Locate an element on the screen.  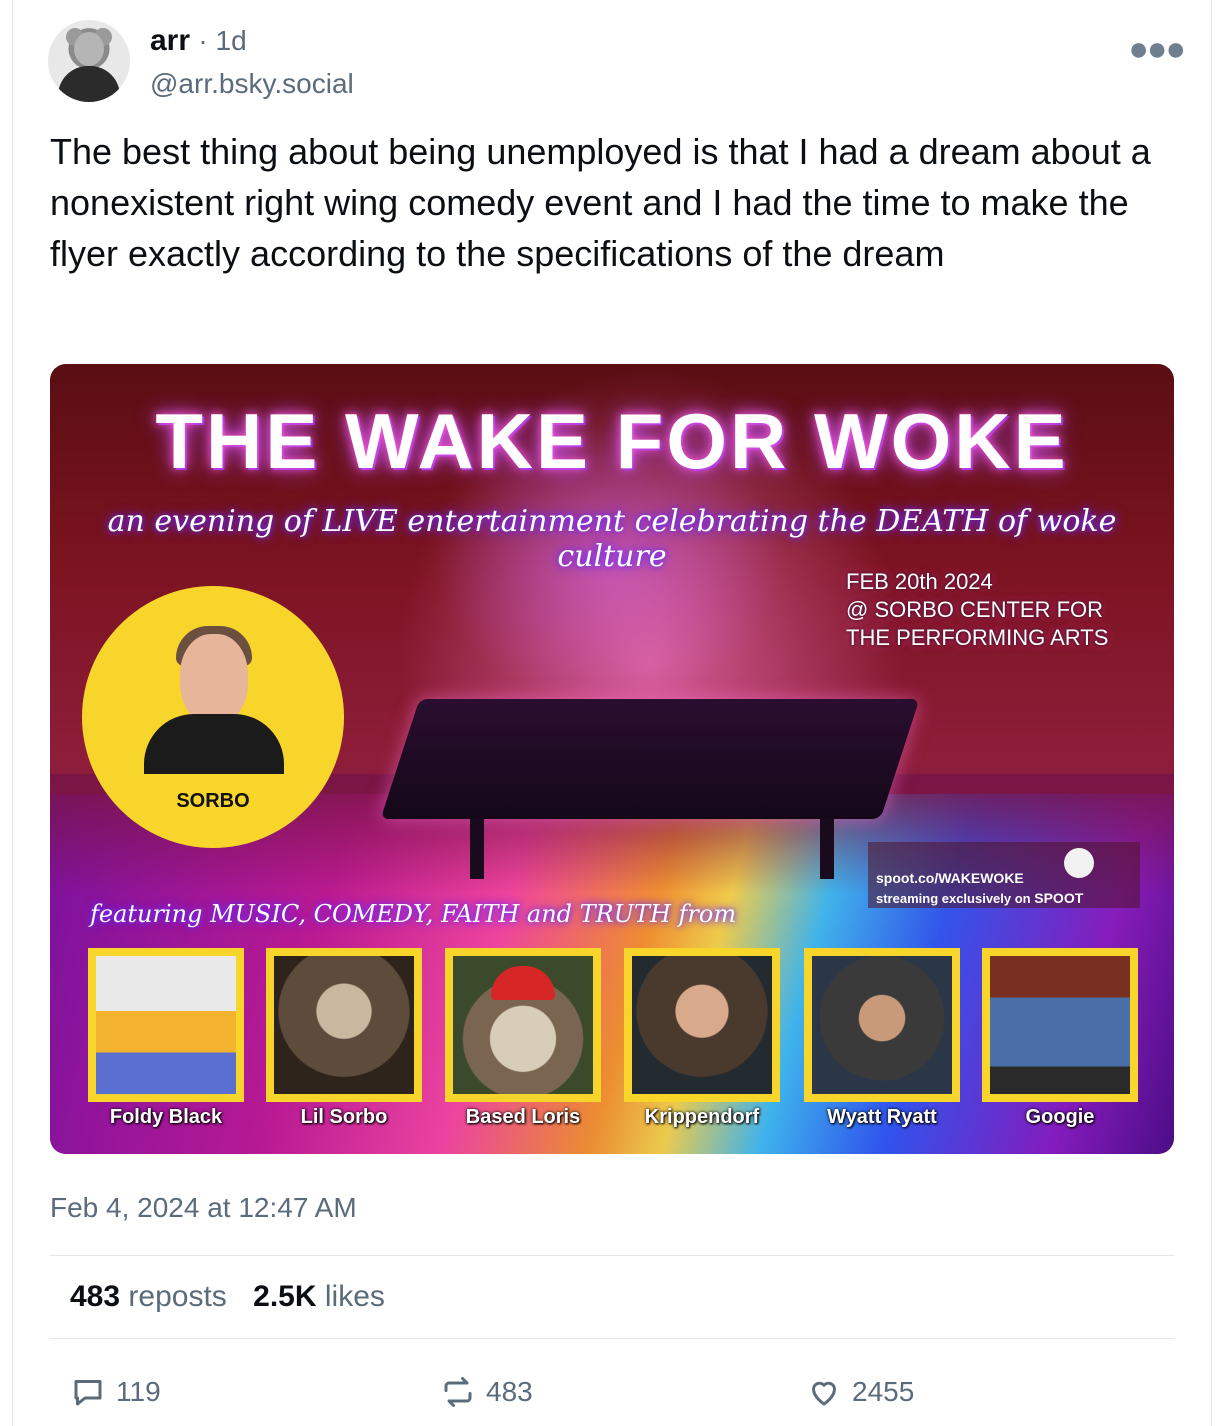
author-handle: @arr.bsky.social is located at coordinates (252, 84).